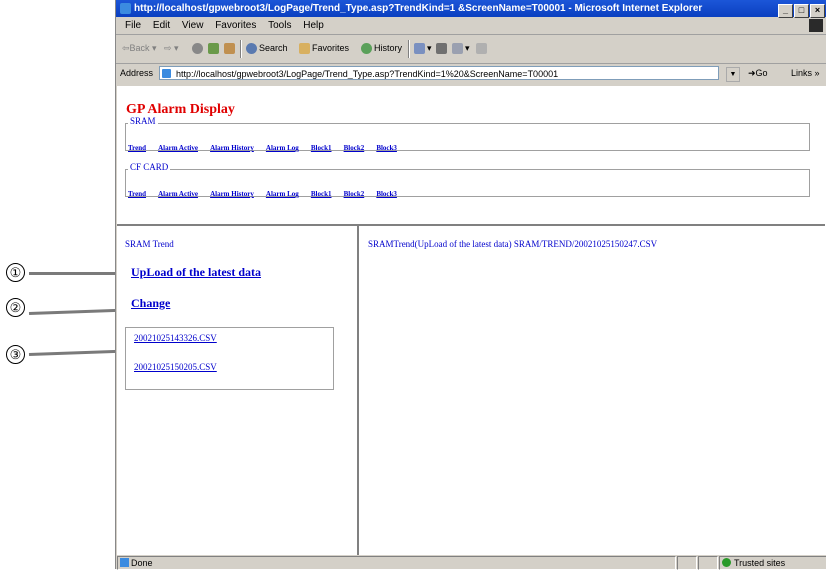 The height and width of the screenshot is (570, 826). What do you see at coordinates (193, 25) in the screenshot?
I see `menu-view: View` at bounding box center [193, 25].